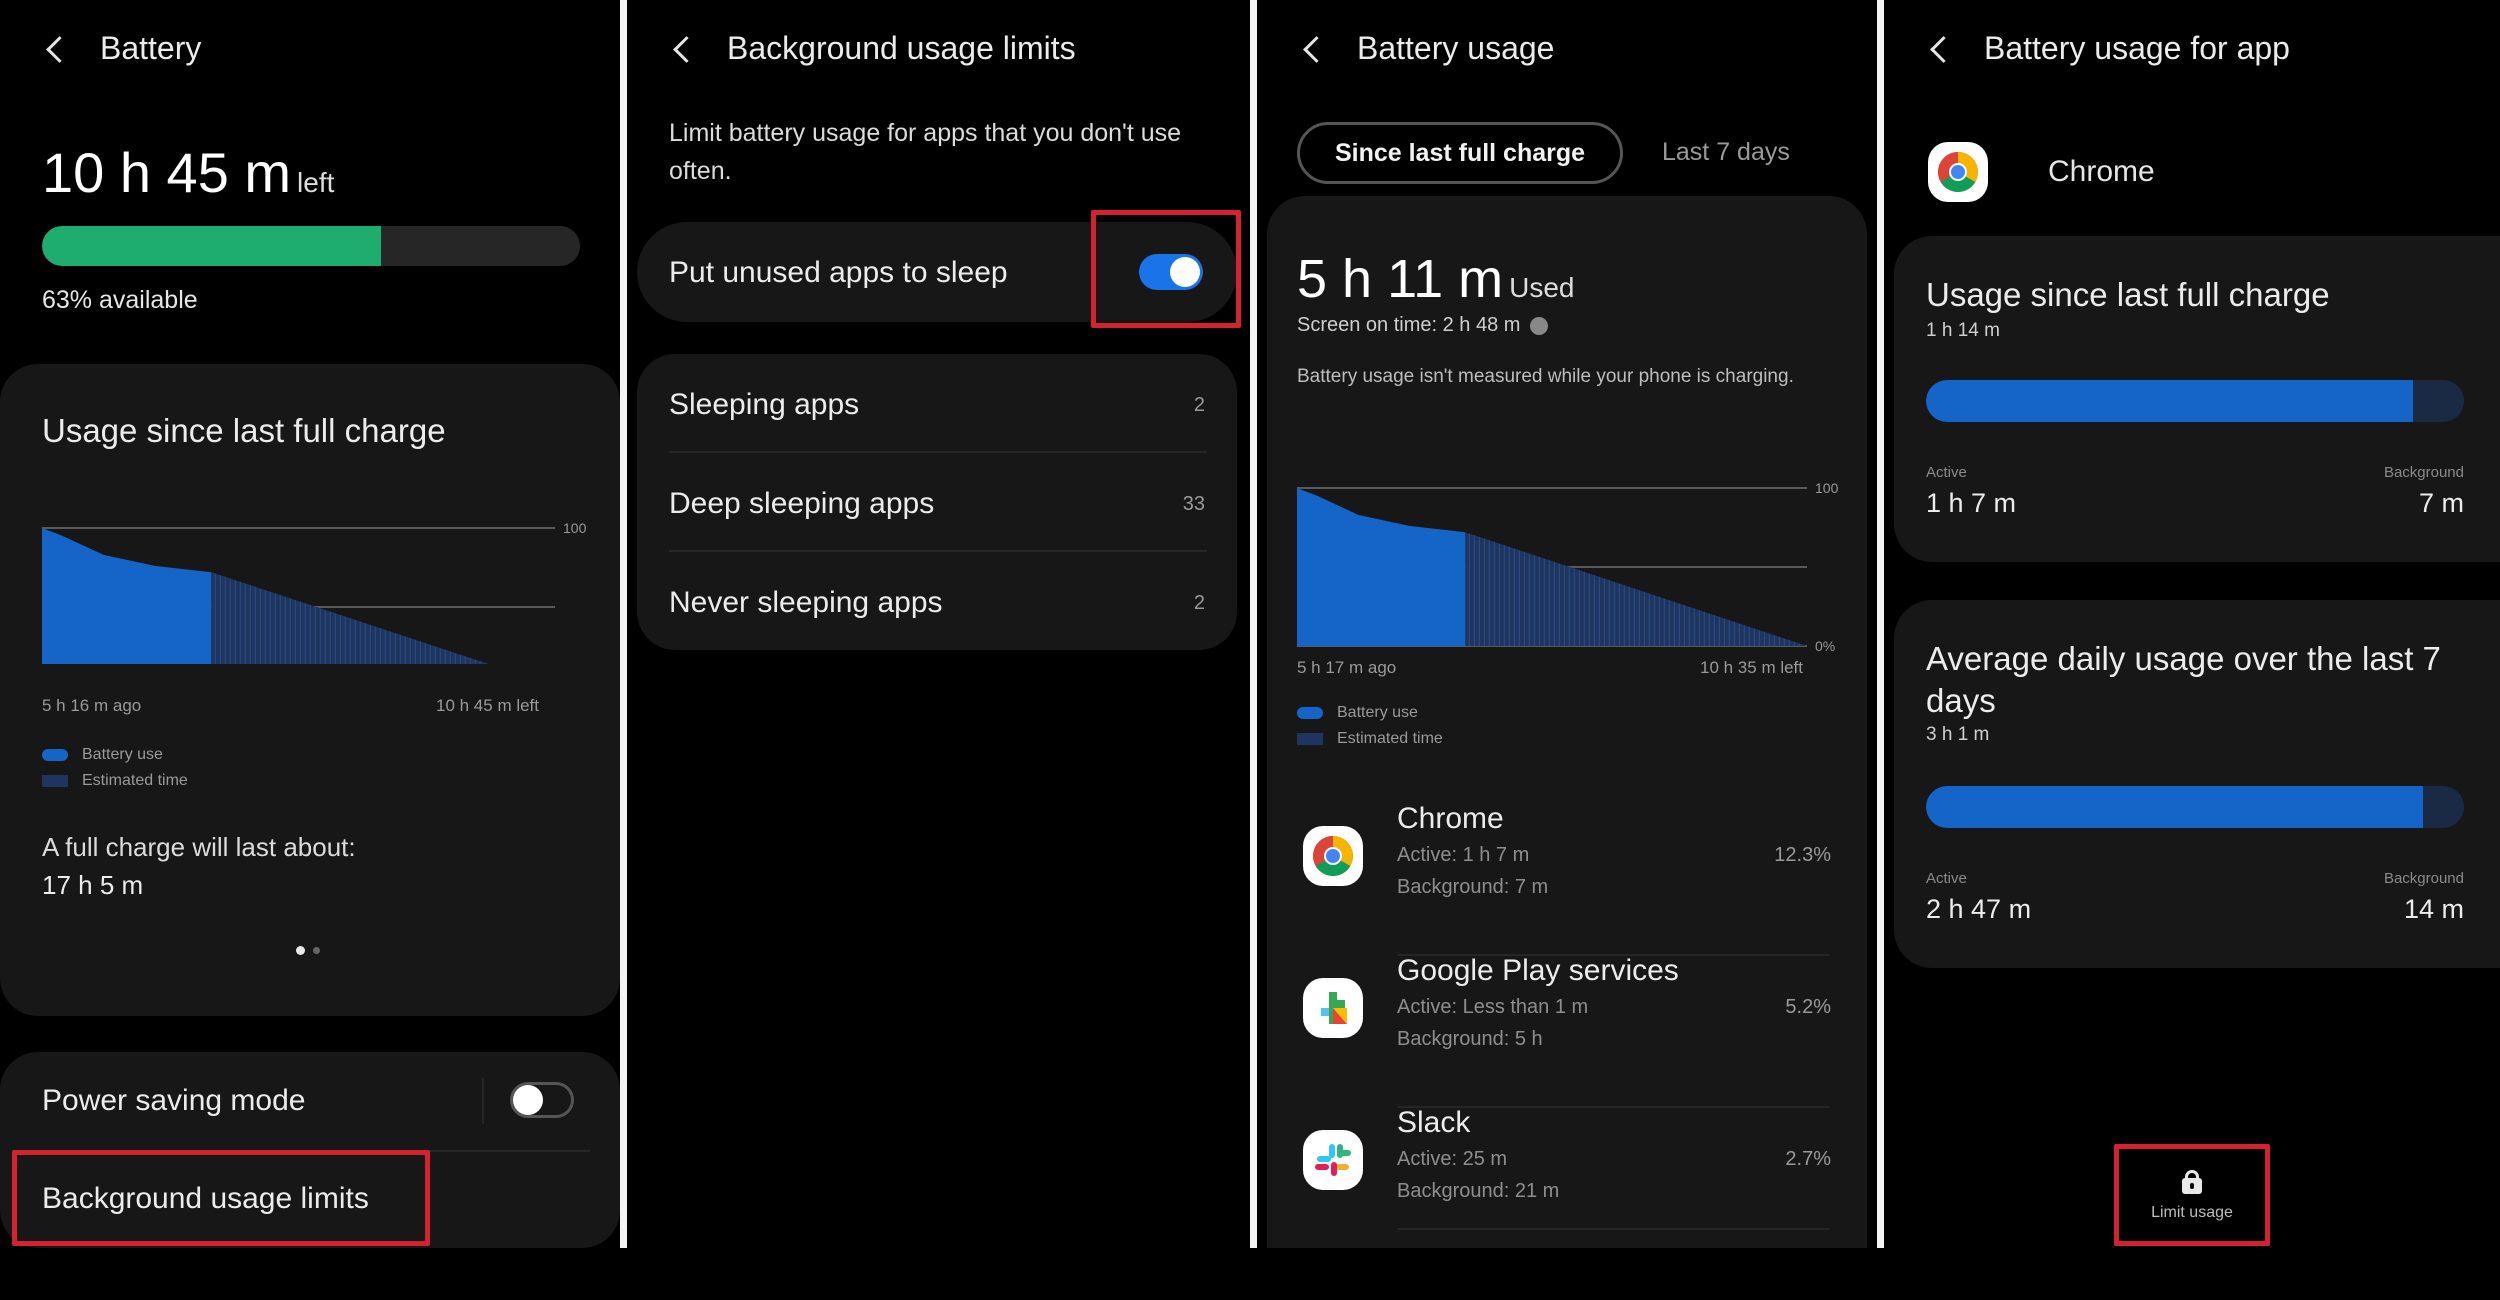 The width and height of the screenshot is (2500, 1300). What do you see at coordinates (483, 1101) in the screenshot?
I see `power-saving-divider` at bounding box center [483, 1101].